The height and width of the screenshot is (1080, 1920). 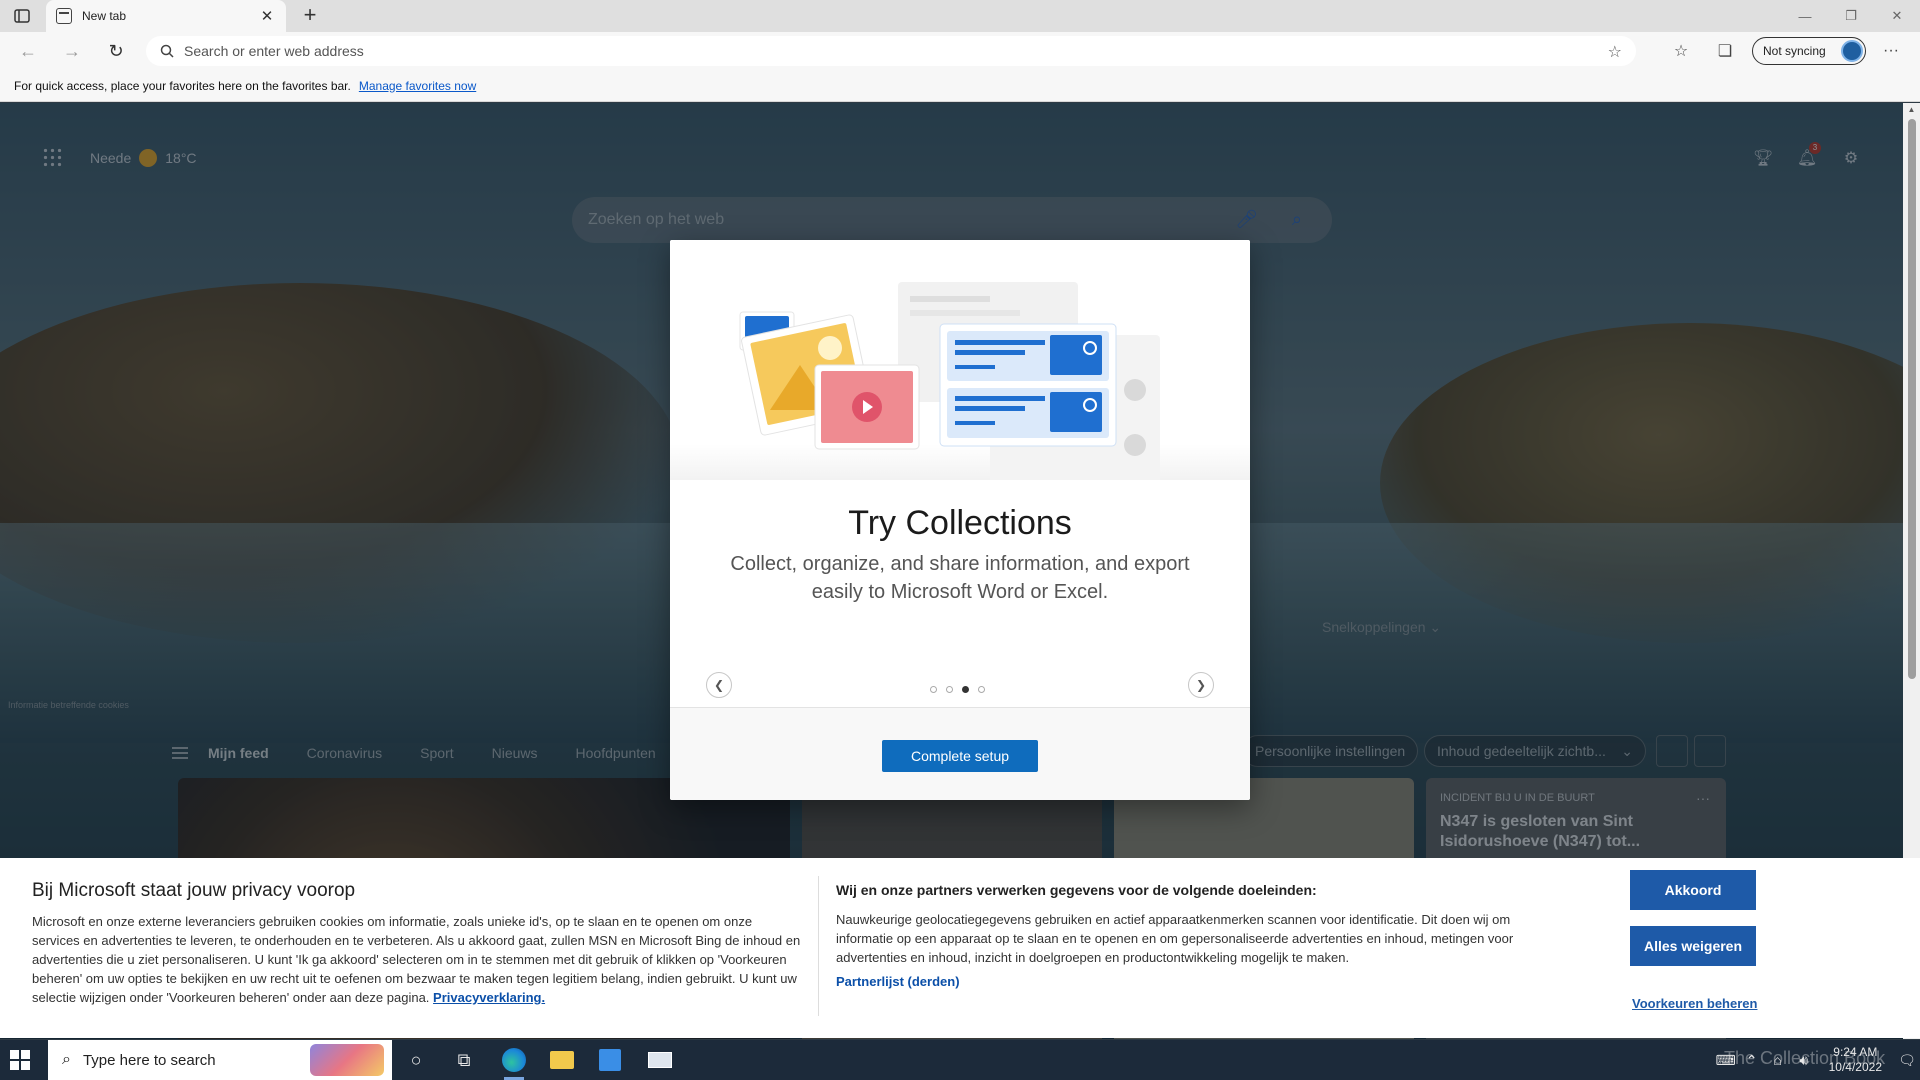 I want to click on back-button: ←, so click(x=28, y=51).